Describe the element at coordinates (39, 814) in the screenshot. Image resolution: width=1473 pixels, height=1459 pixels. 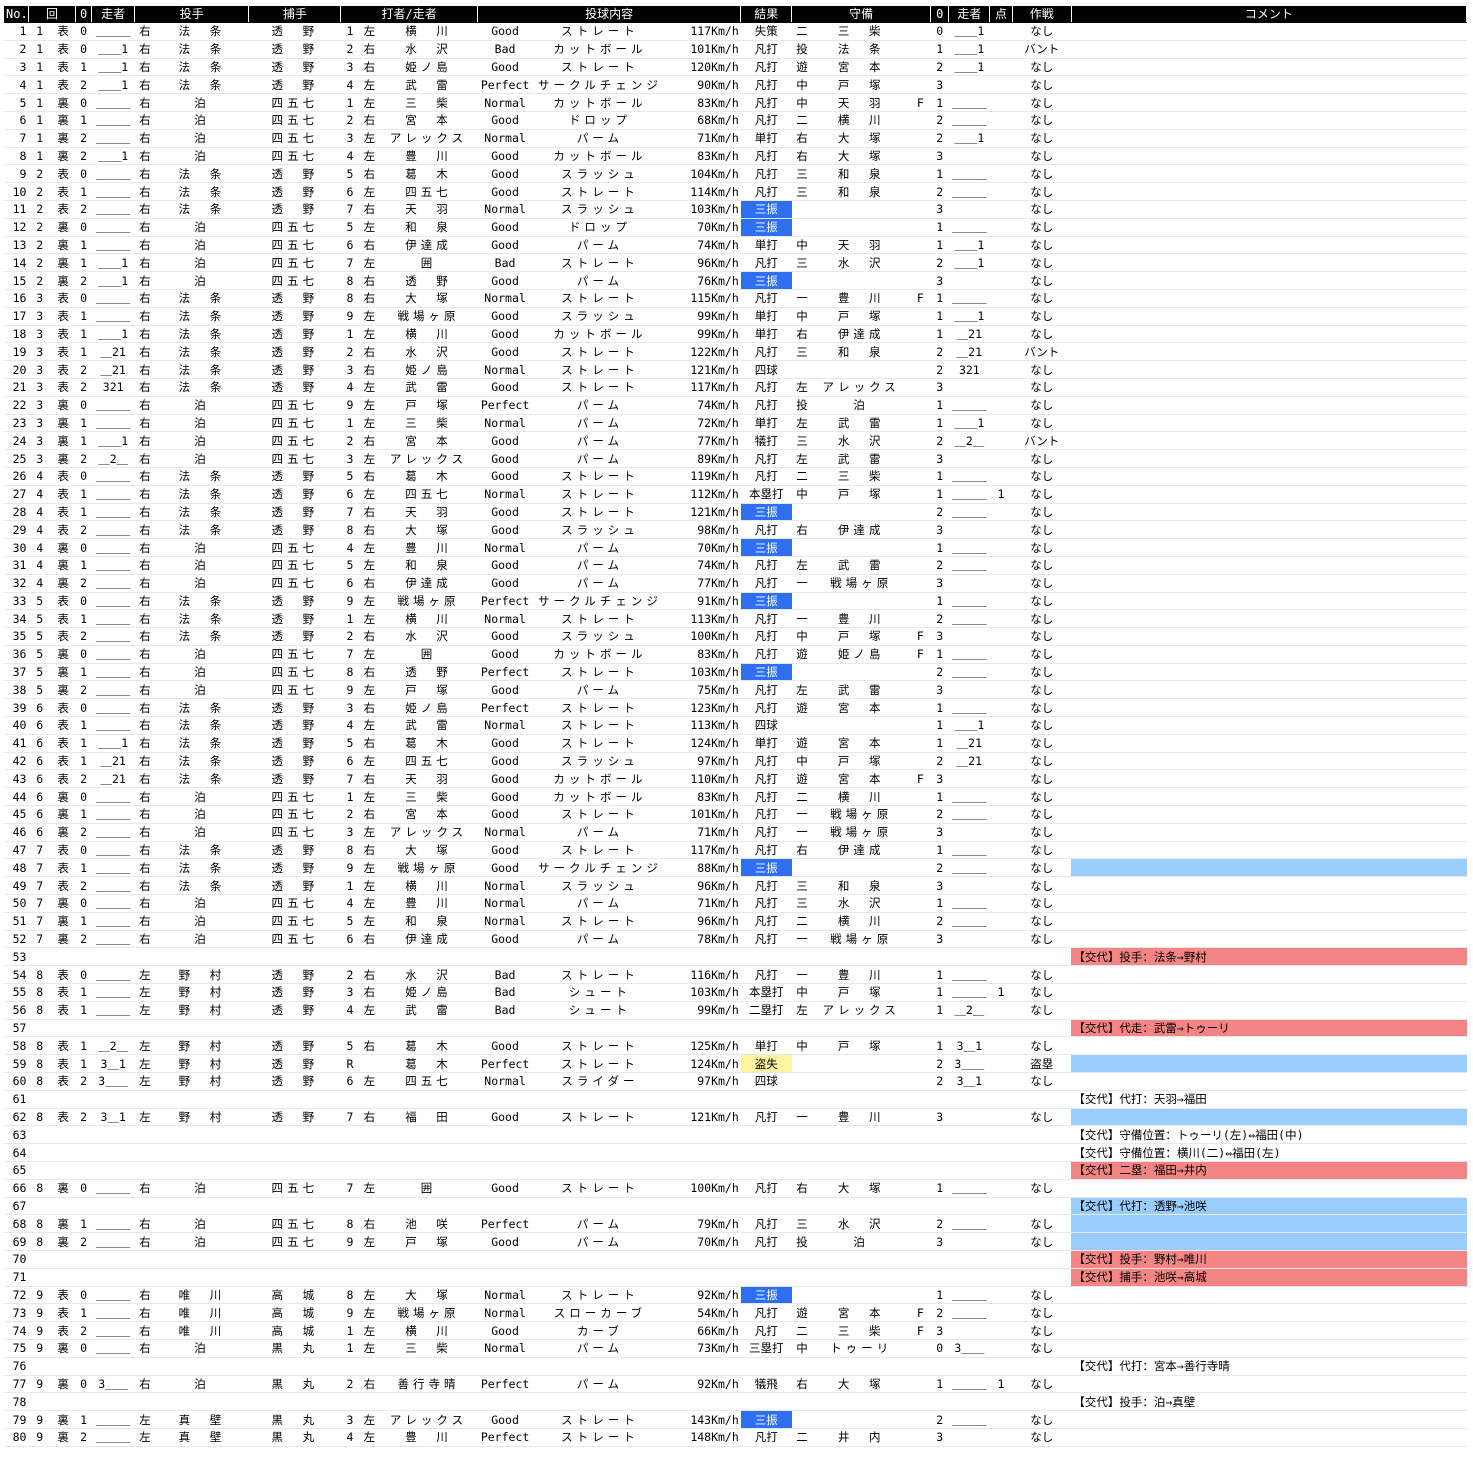
I see `table-cell: 6` at that location.